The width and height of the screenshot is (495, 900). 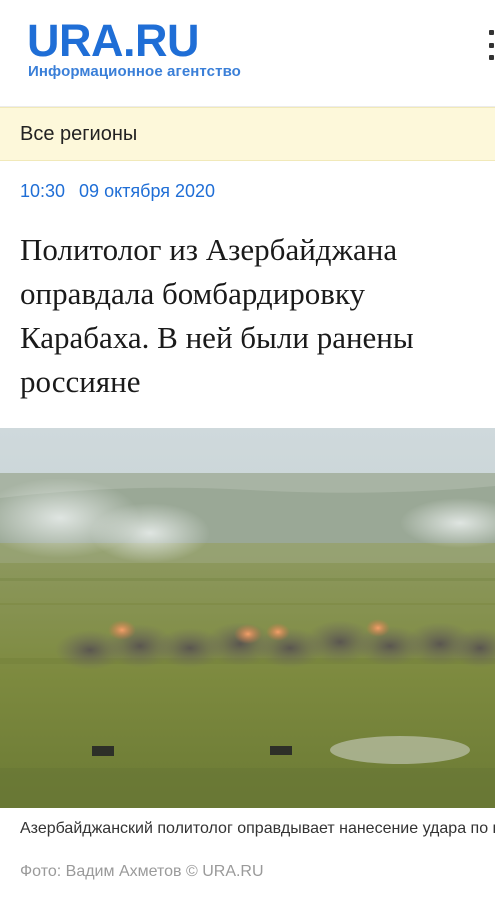 What do you see at coordinates (147, 191) in the screenshot?
I see `article-date: 09 октября 2020` at bounding box center [147, 191].